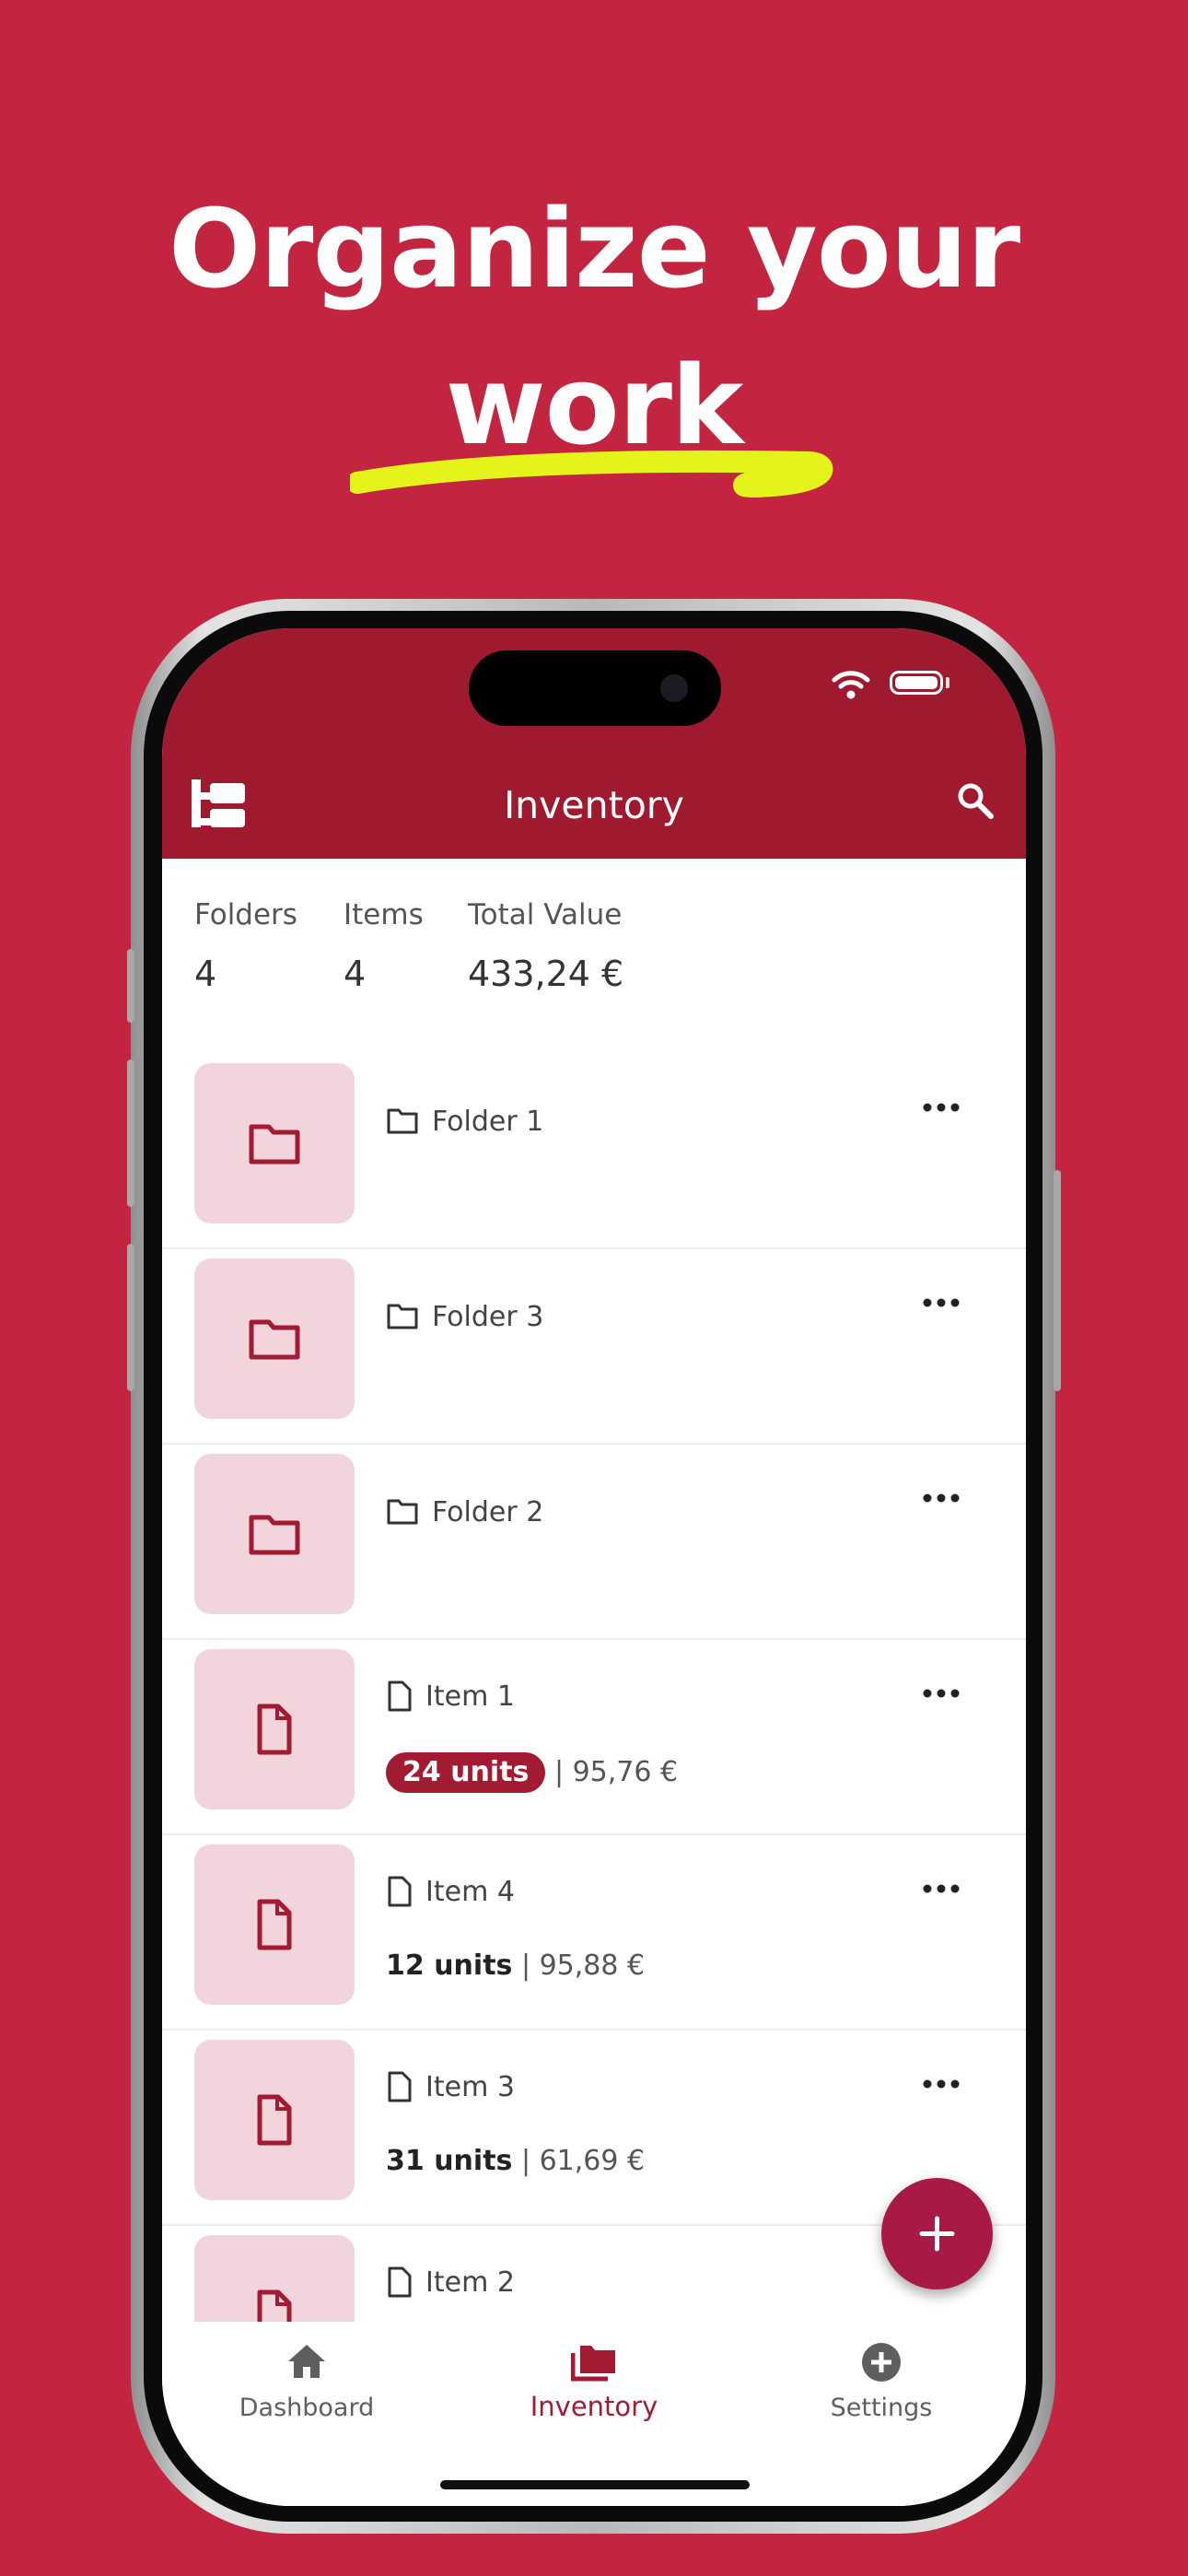  What do you see at coordinates (594, 1347) in the screenshot?
I see `list-item: Folder 3` at bounding box center [594, 1347].